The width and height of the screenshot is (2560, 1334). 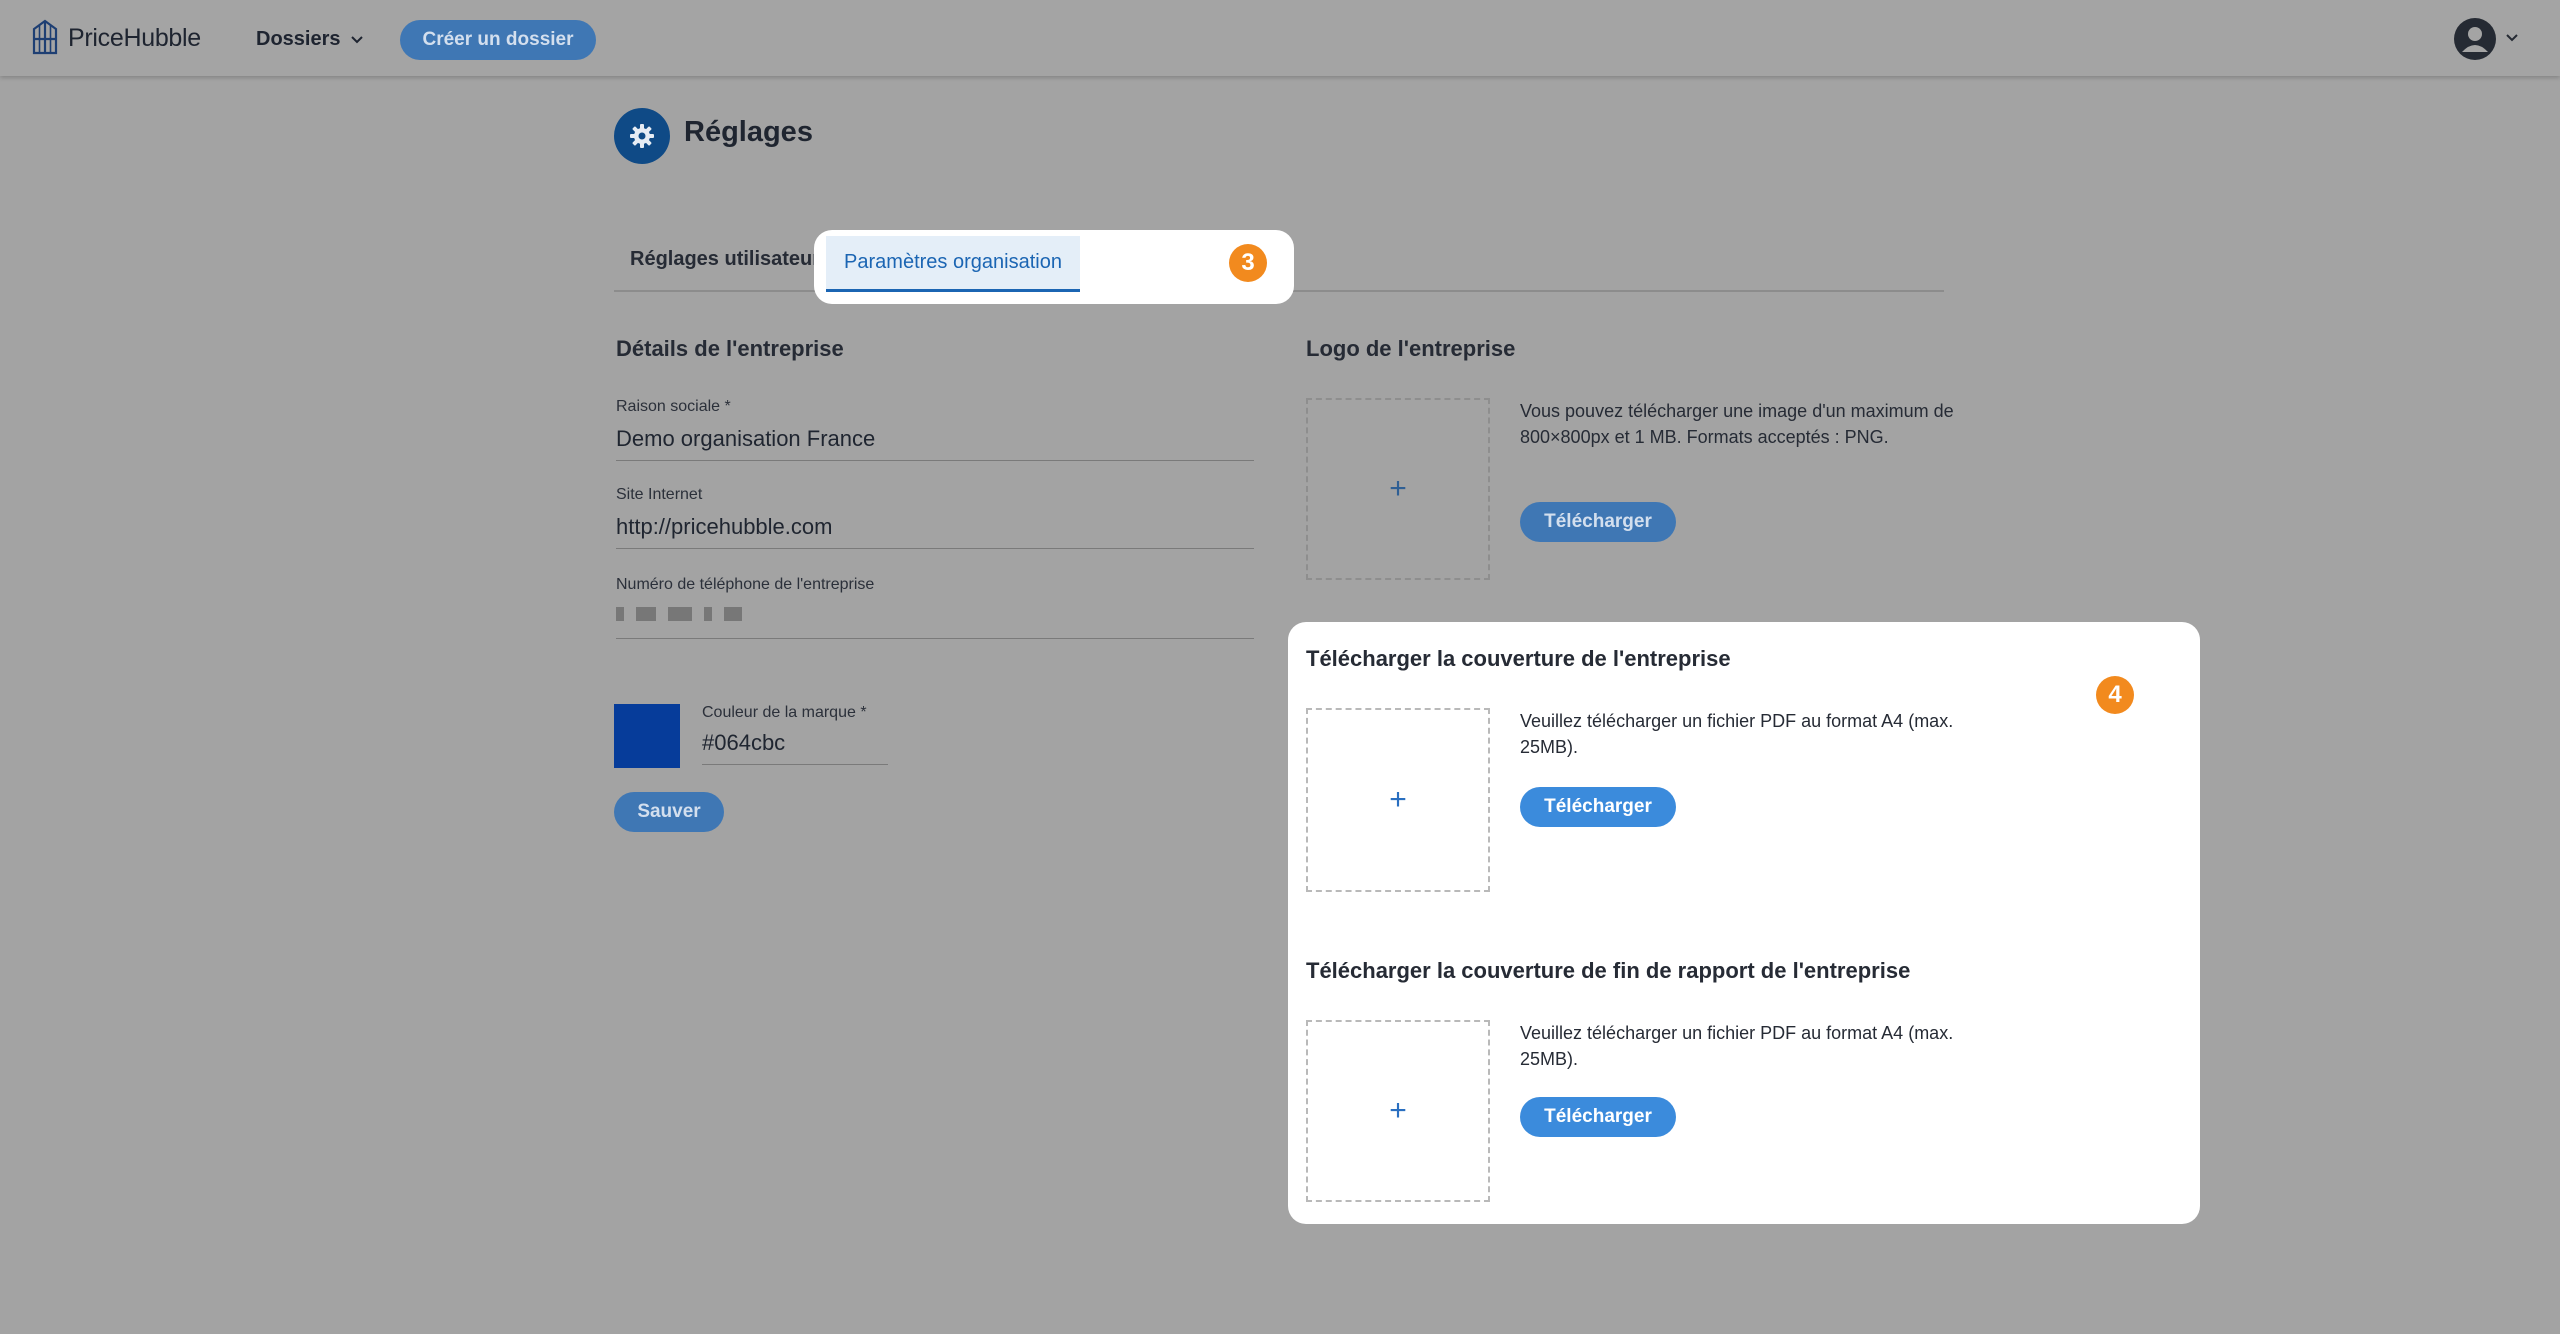 I want to click on brand-color-swatch, so click(x=647, y=736).